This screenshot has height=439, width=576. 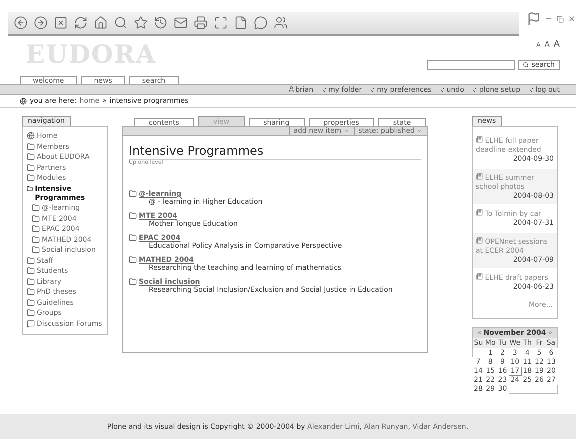 What do you see at coordinates (161, 23) in the screenshot?
I see `clock-icon` at bounding box center [161, 23].